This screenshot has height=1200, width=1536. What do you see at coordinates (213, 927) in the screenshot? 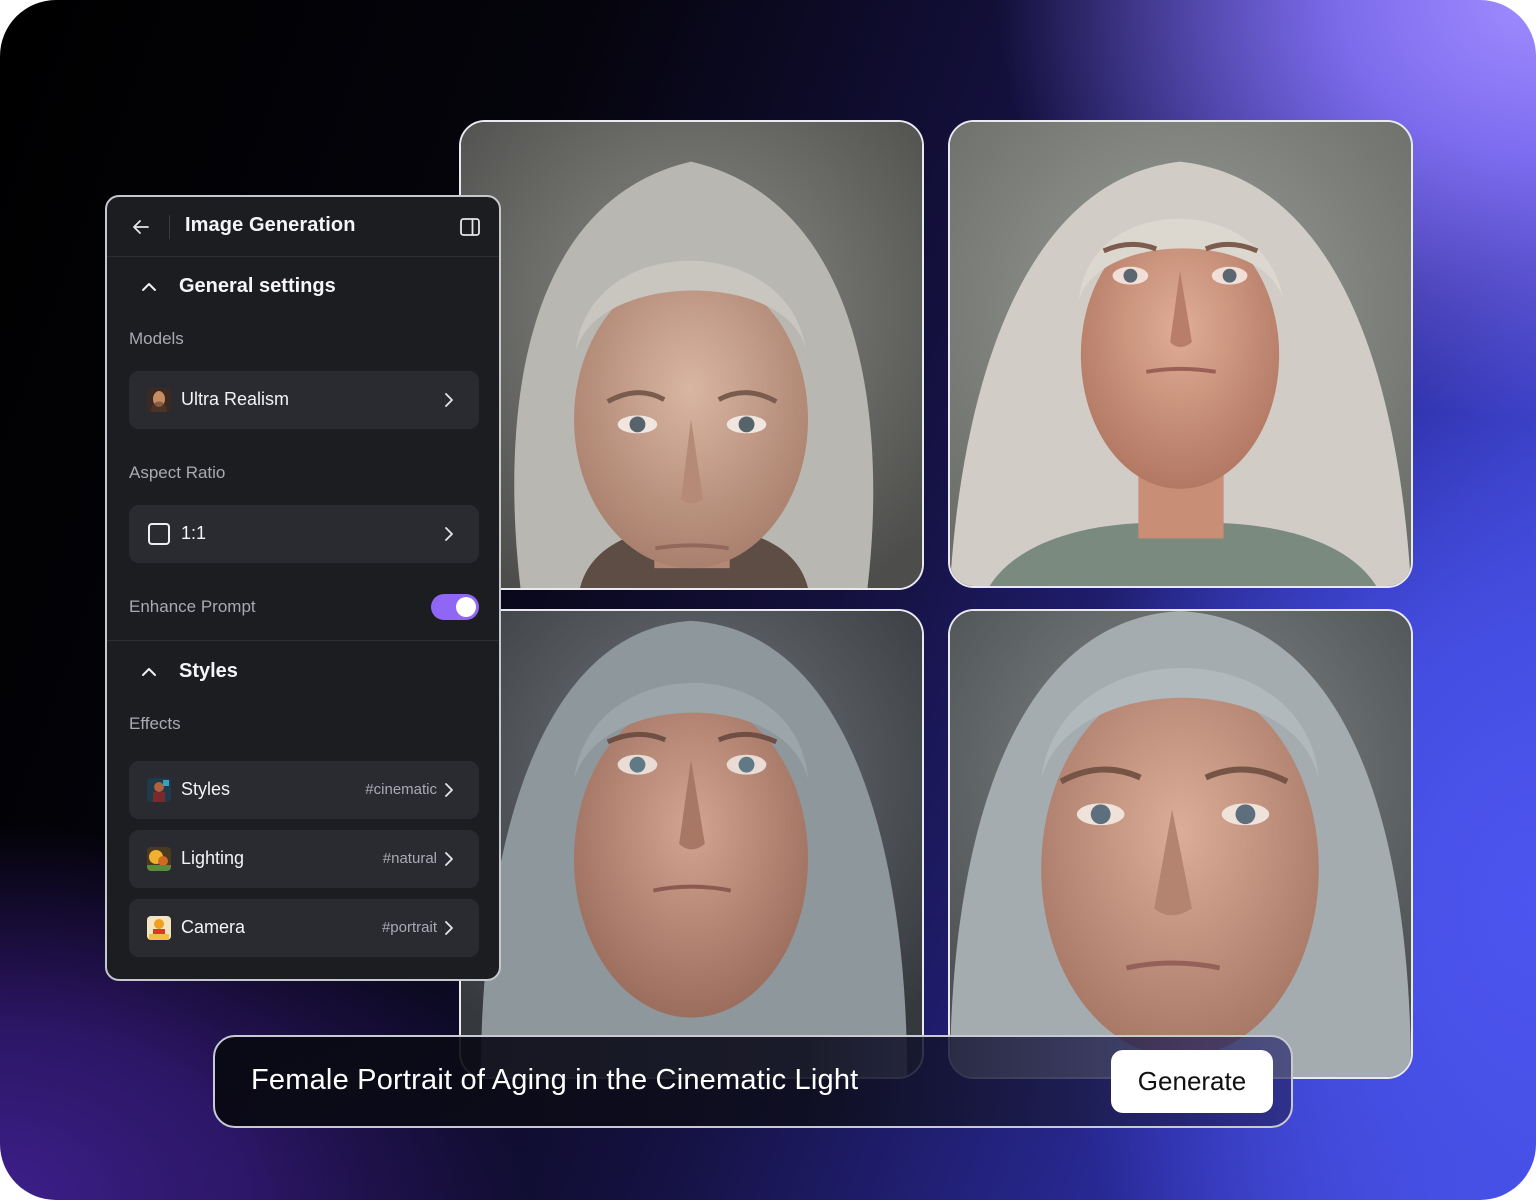
I see `camera-effect-label: Camera` at bounding box center [213, 927].